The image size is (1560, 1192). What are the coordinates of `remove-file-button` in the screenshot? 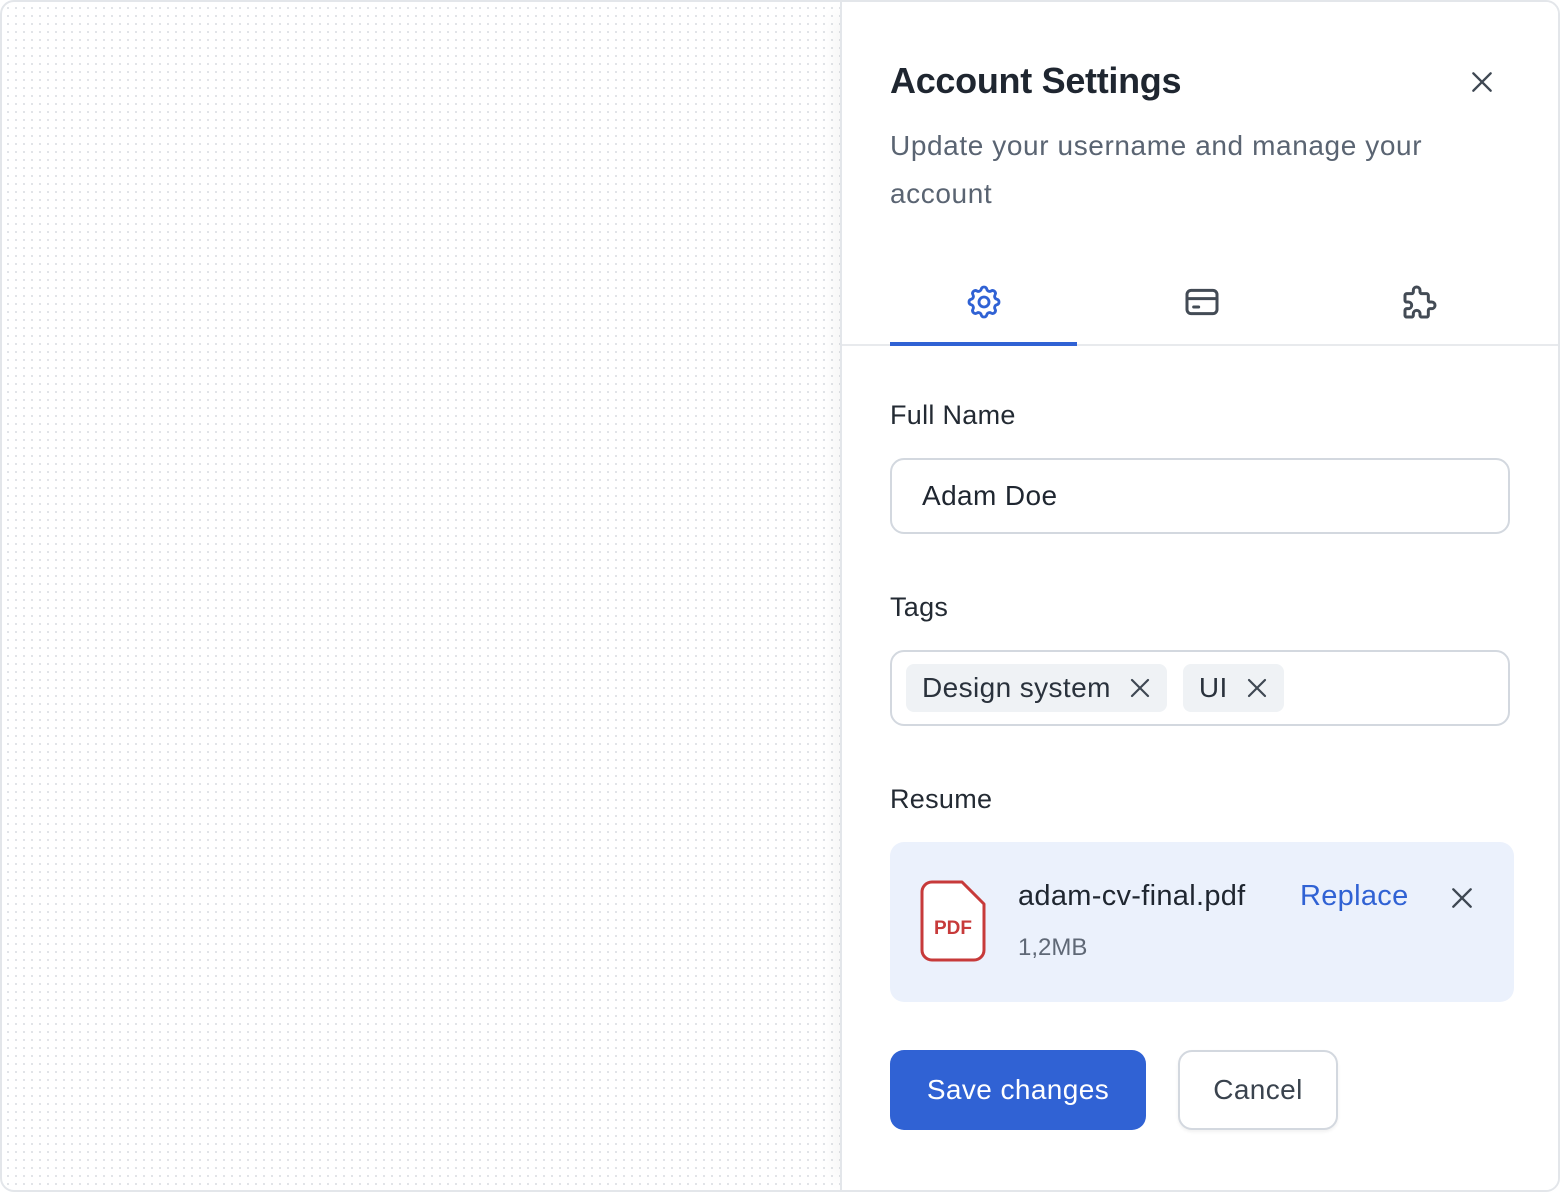 It's located at (1462, 898).